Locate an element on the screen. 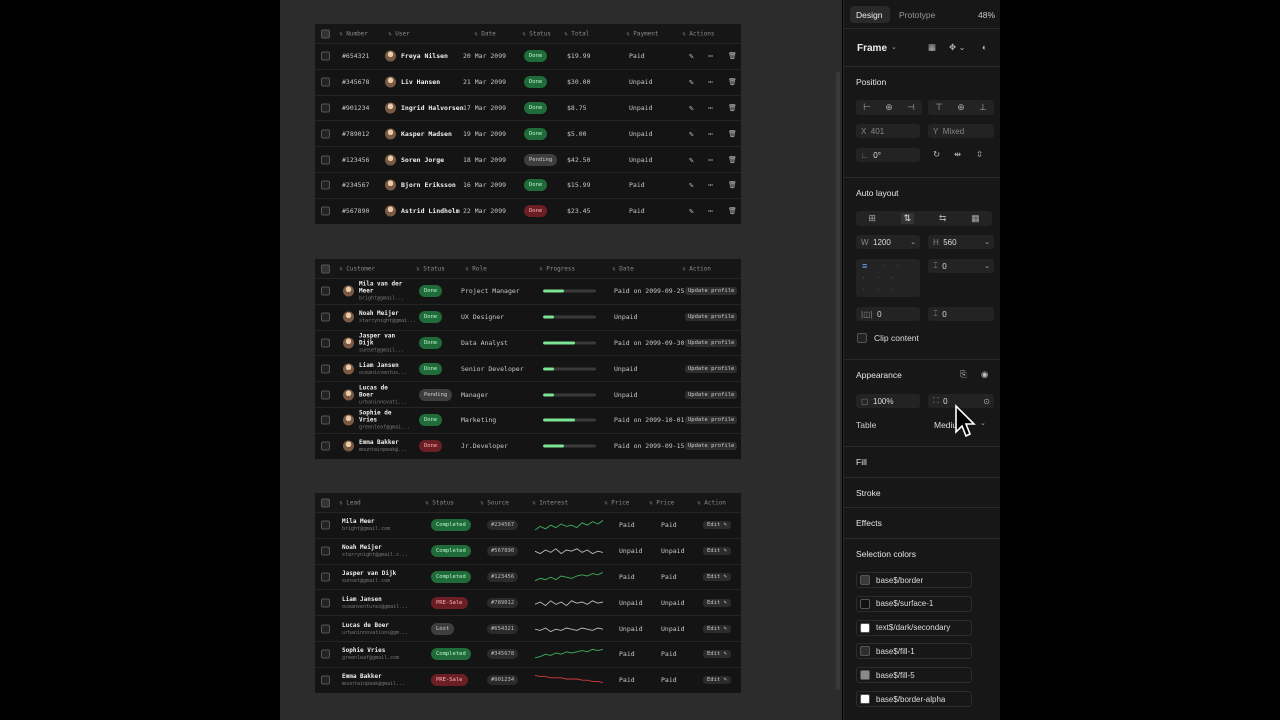 This screenshot has width=1280, height=720. selection-color-item: base$/fill-1 is located at coordinates (914, 651).